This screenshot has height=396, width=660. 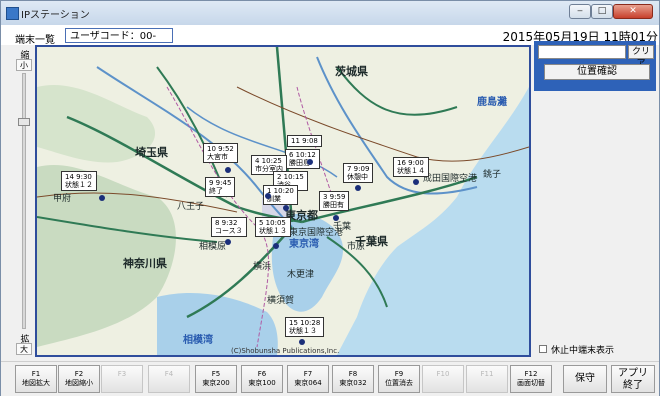 I want to click on fkey-number: F7, so click(x=308, y=374).